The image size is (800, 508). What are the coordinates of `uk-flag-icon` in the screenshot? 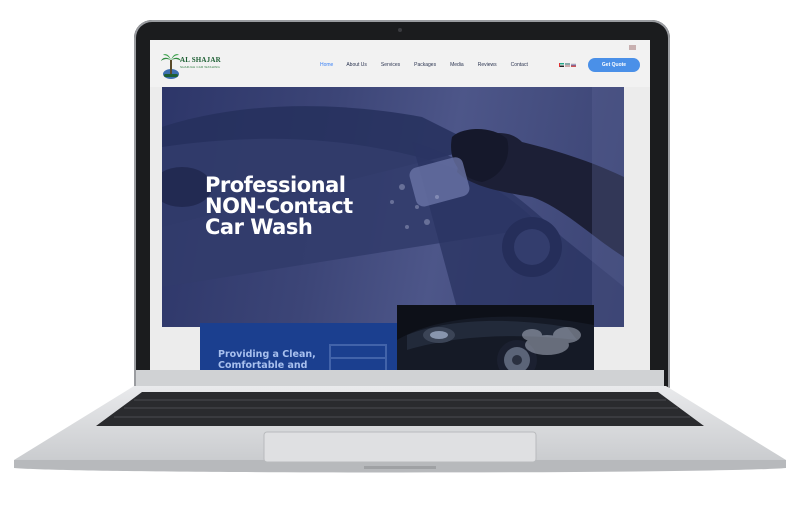 It's located at (567, 65).